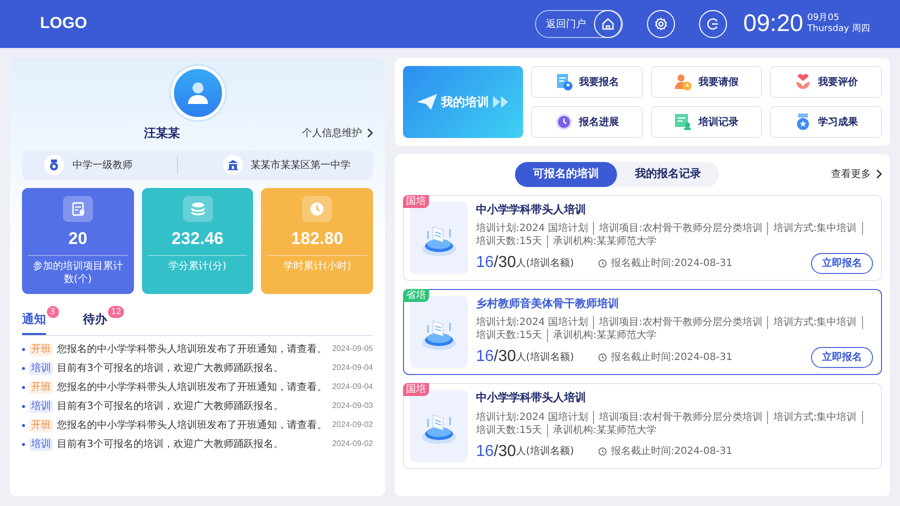 Image resolution: width=900 pixels, height=506 pixels. What do you see at coordinates (352, 349) in the screenshot?
I see `notice-date: 2024-09-05` at bounding box center [352, 349].